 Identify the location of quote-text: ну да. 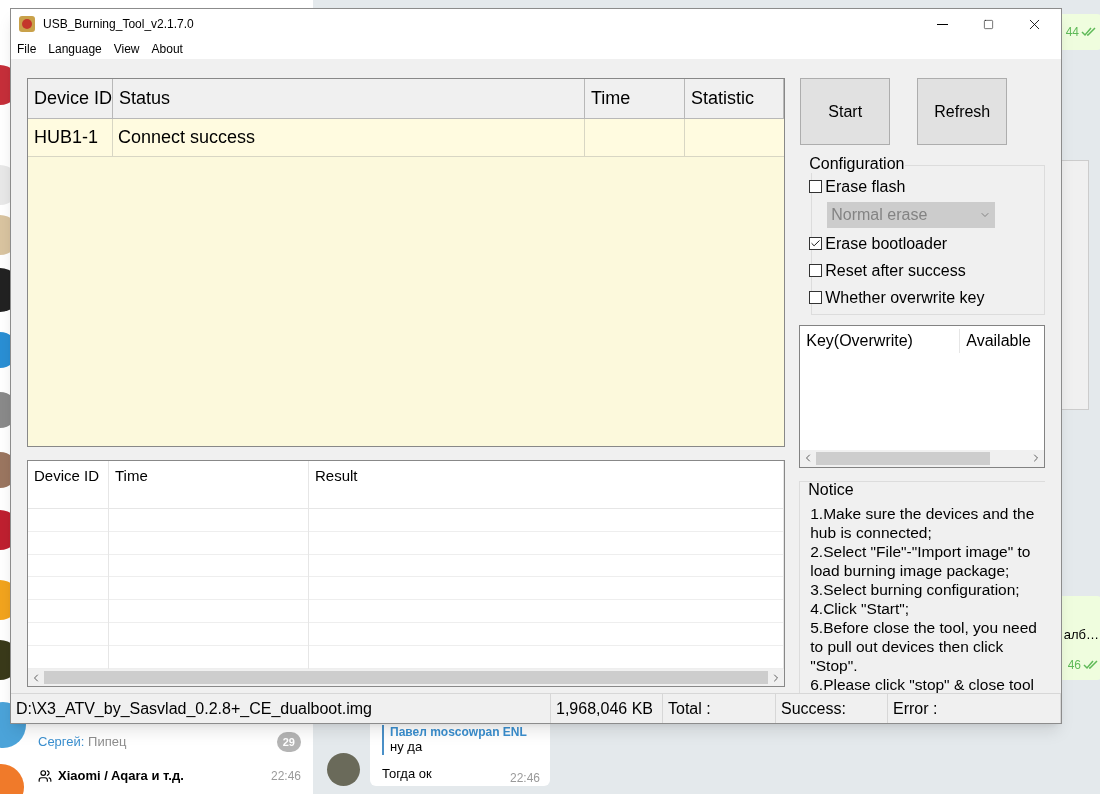
(407, 747).